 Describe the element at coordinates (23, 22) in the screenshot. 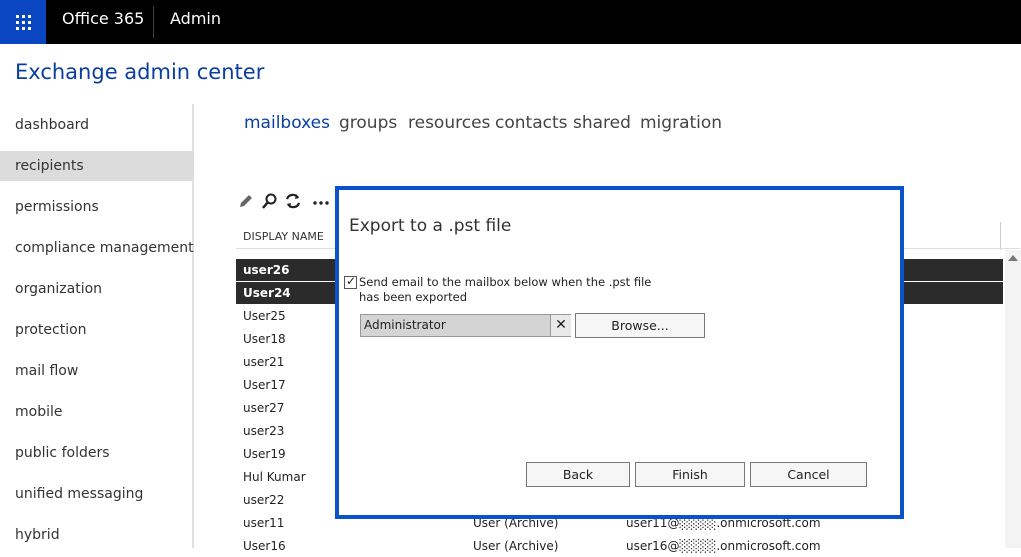

I see `app-launcher-icon` at that location.